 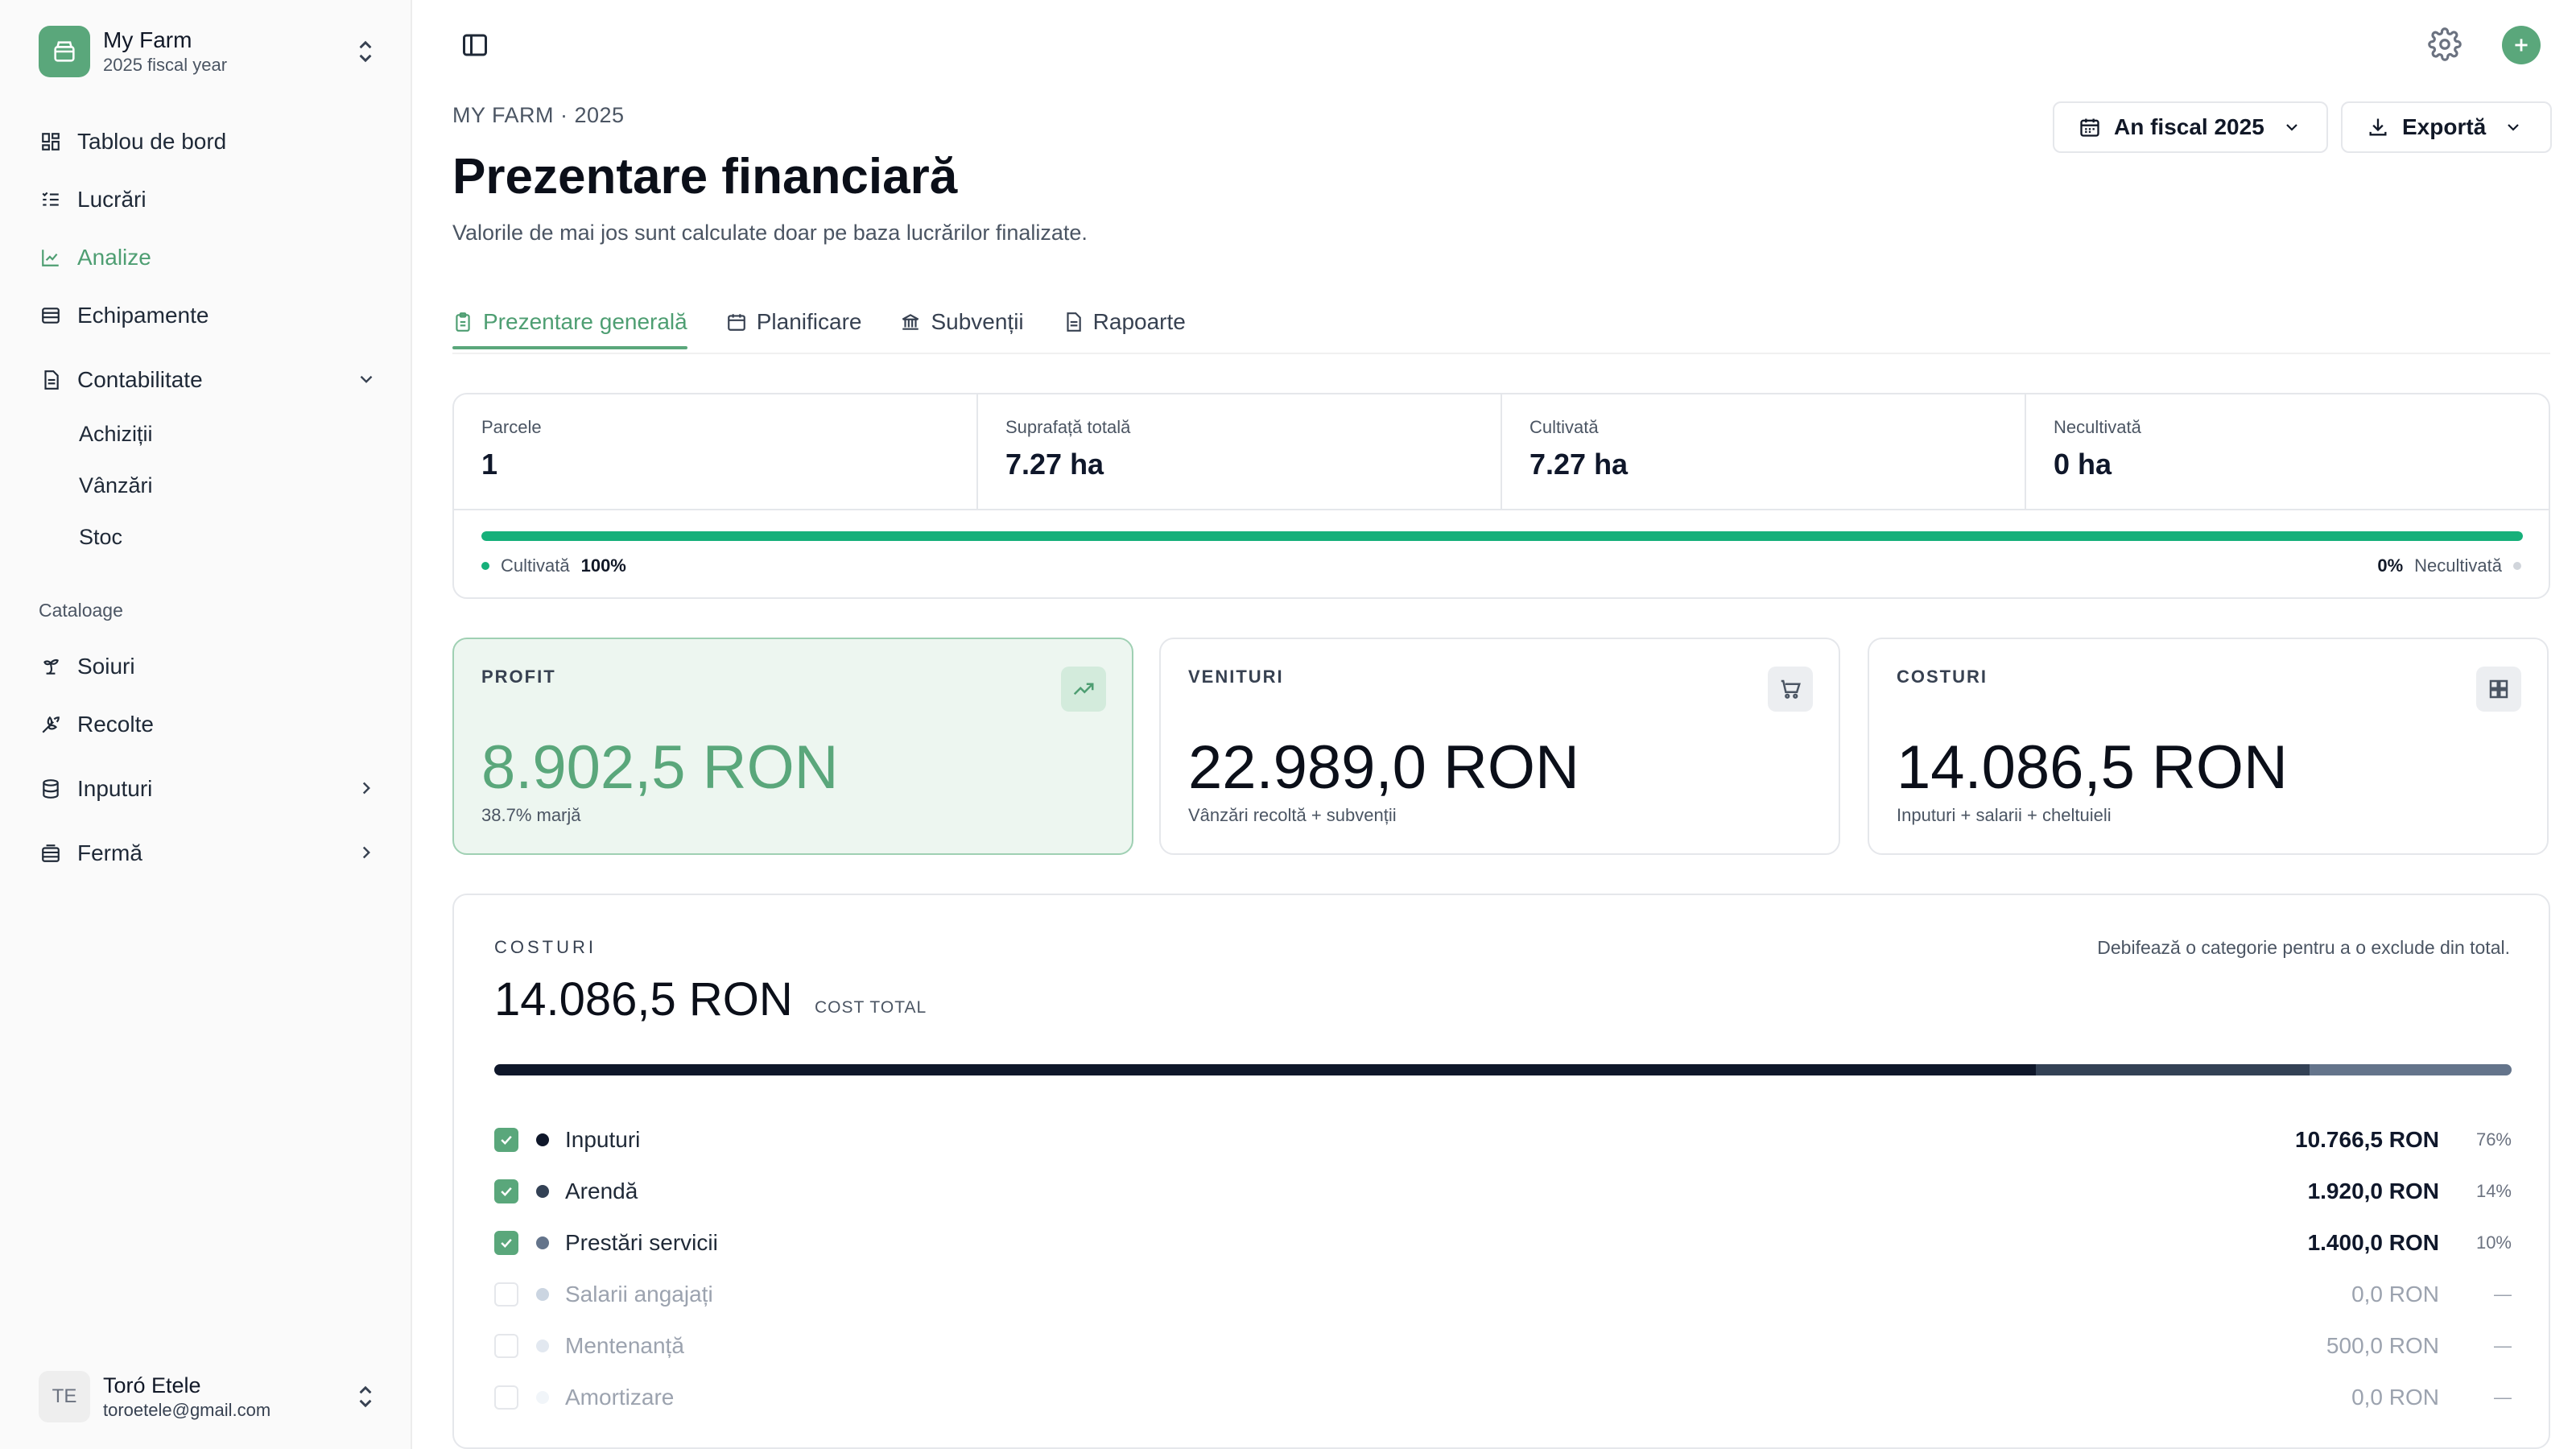 What do you see at coordinates (2445, 44) in the screenshot?
I see `gear-icon` at bounding box center [2445, 44].